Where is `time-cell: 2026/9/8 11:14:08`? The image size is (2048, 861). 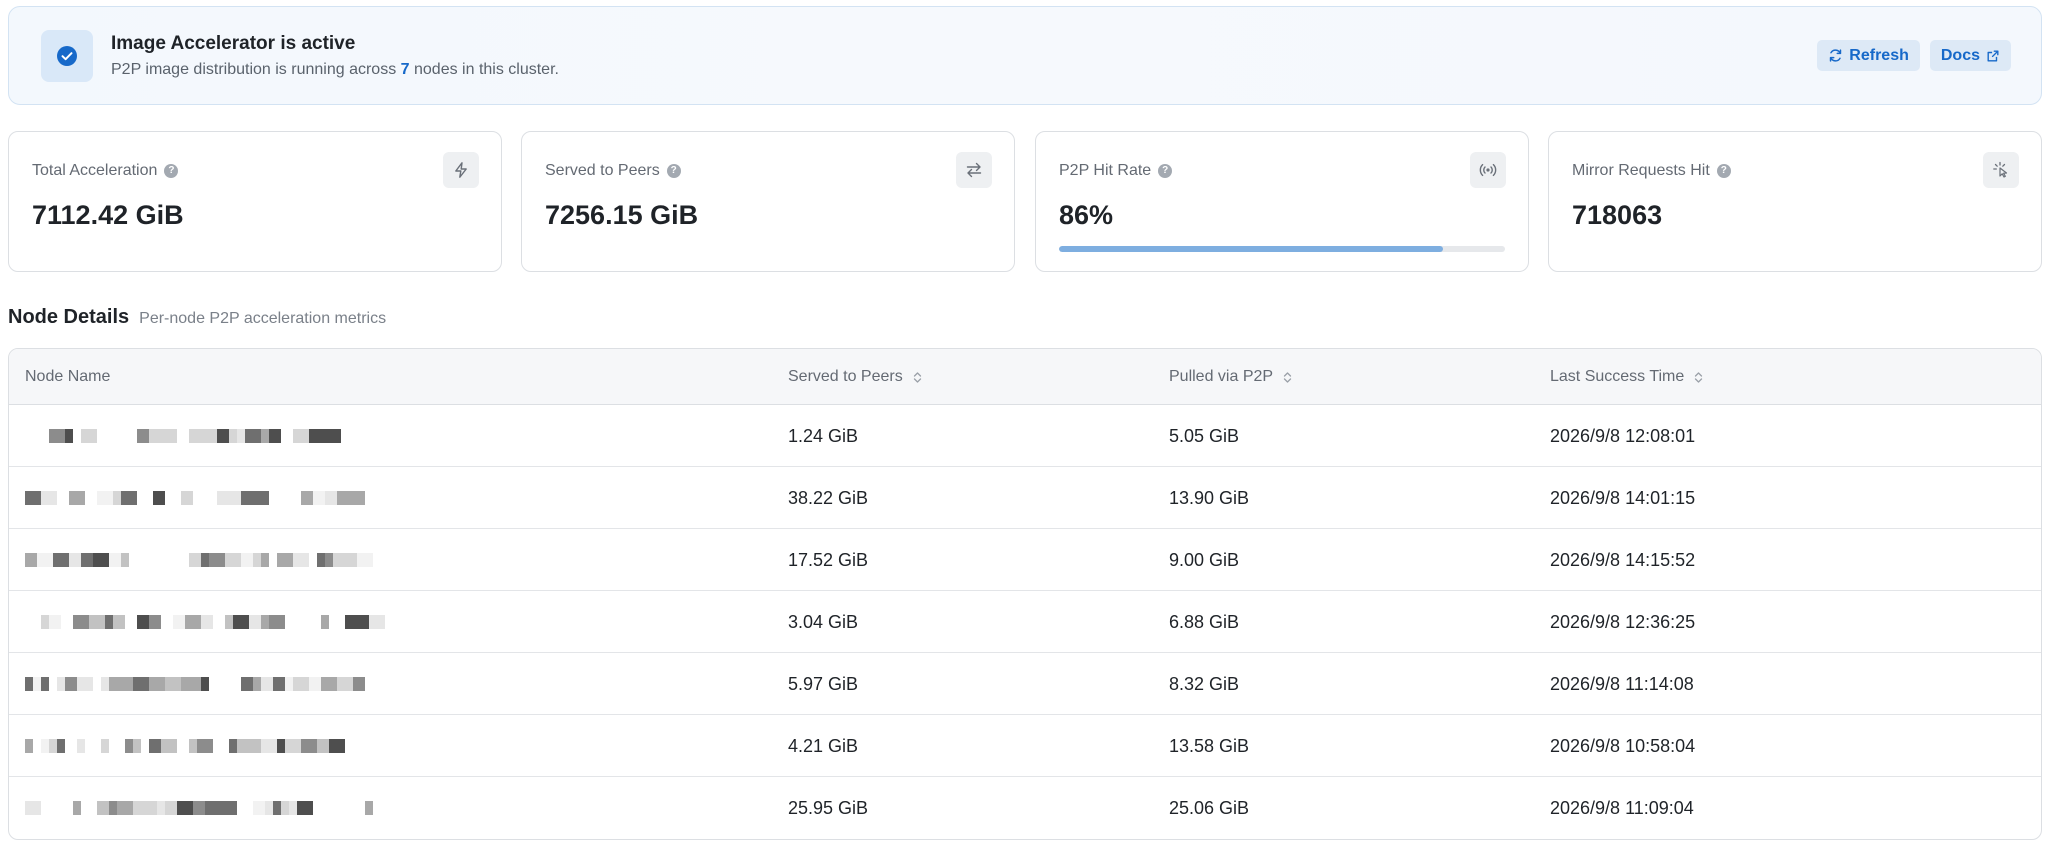
time-cell: 2026/9/8 11:14:08 is located at coordinates (1622, 683).